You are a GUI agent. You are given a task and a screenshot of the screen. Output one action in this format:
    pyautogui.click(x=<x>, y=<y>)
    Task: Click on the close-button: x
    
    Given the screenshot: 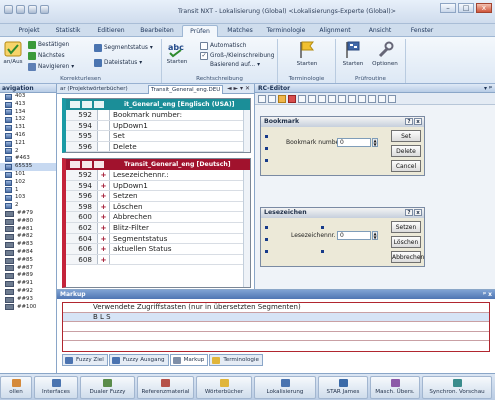 What is the action you would take?
    pyautogui.click(x=484, y=8)
    